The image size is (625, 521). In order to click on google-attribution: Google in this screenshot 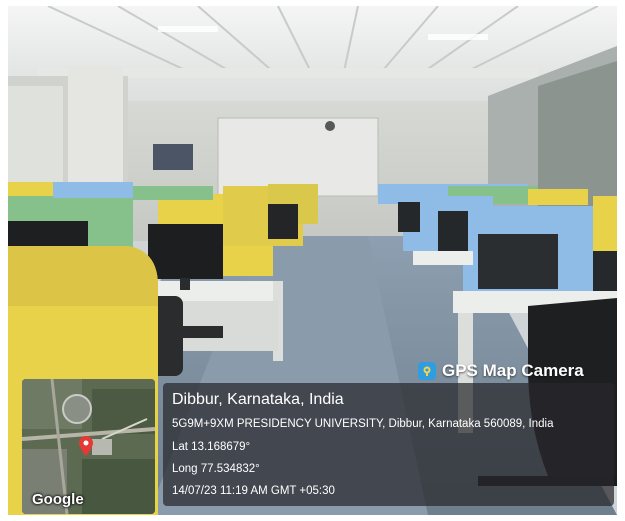, I will do `click(58, 499)`.